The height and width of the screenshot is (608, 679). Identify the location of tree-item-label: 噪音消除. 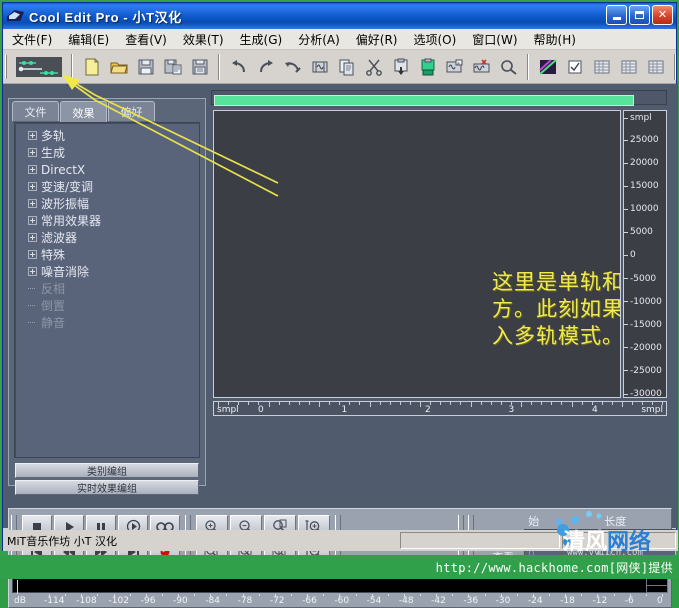
(65, 272).